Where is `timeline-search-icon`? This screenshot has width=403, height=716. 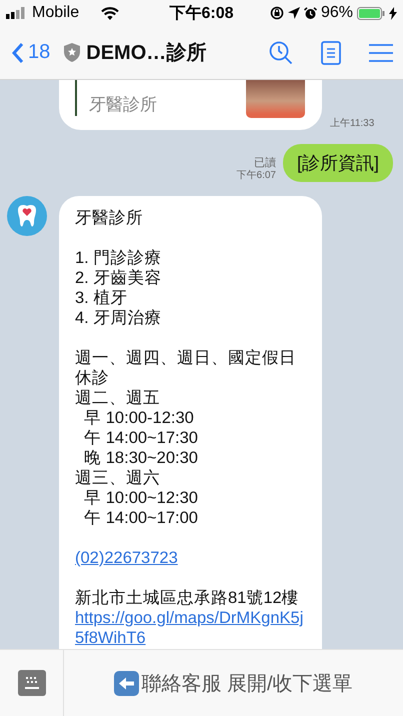 timeline-search-icon is located at coordinates (281, 52).